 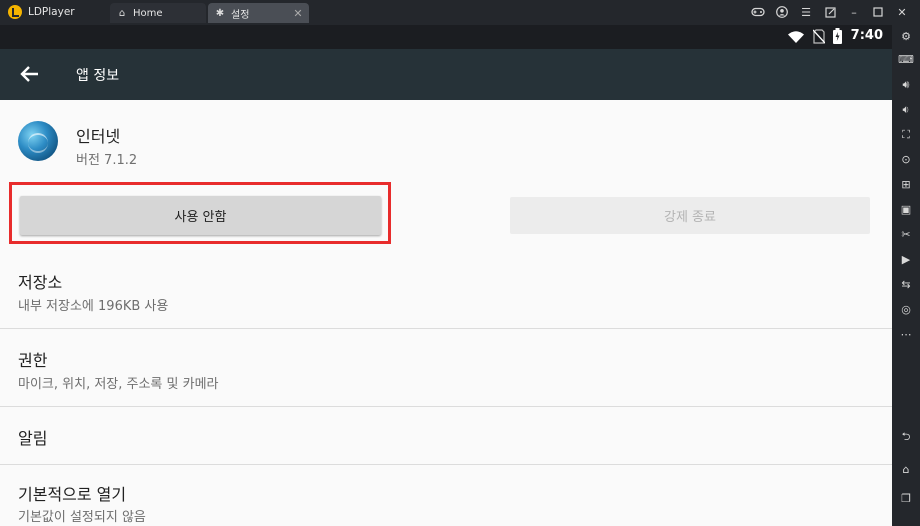 What do you see at coordinates (906, 210) in the screenshot?
I see `apk-install-icon: ▣` at bounding box center [906, 210].